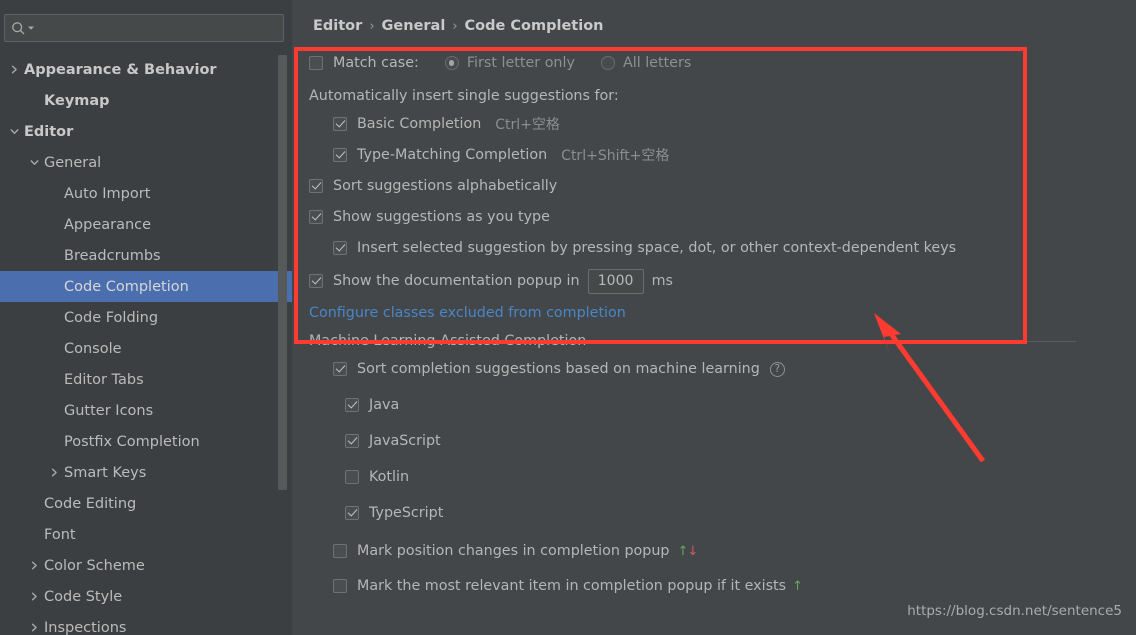 The image size is (1136, 635). I want to click on sidebar-item-label: Appearance & Behavior, so click(120, 69).